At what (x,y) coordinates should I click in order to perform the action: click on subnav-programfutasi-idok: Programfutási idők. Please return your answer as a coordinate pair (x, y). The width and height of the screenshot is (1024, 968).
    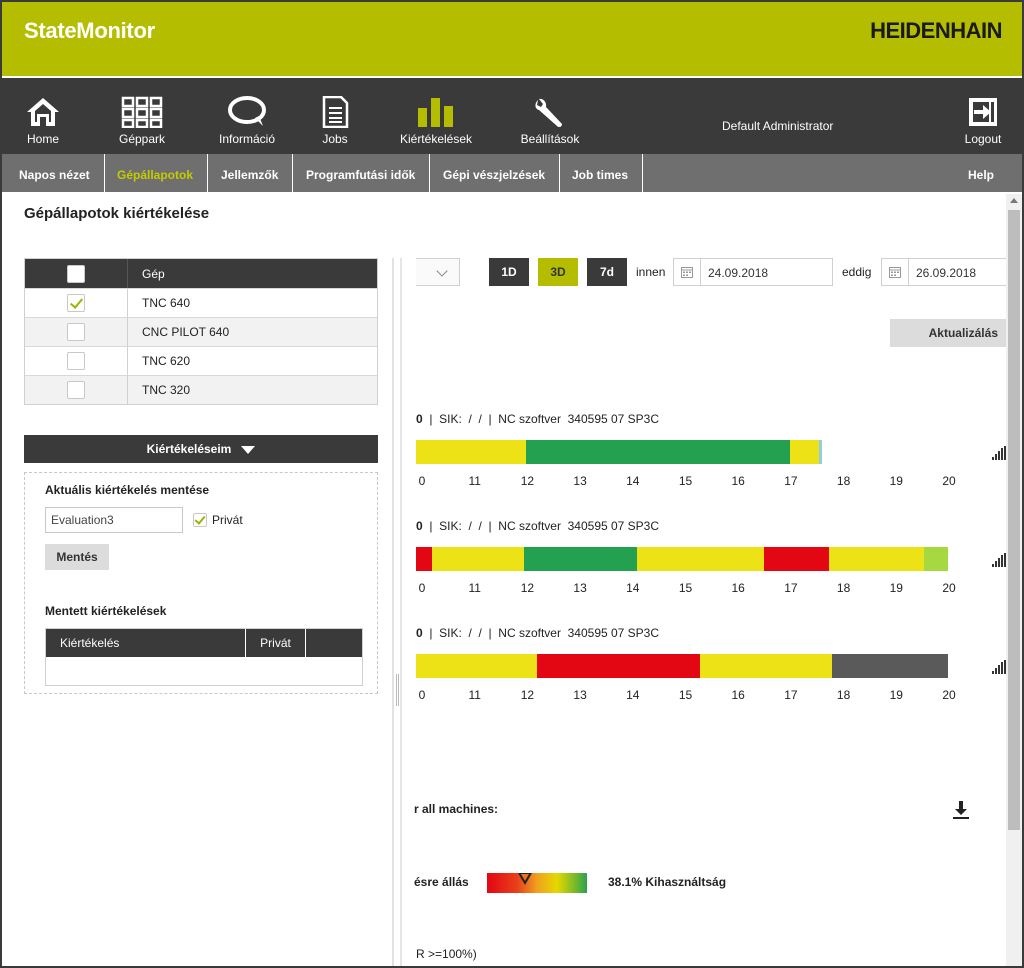
    Looking at the image, I should click on (361, 173).